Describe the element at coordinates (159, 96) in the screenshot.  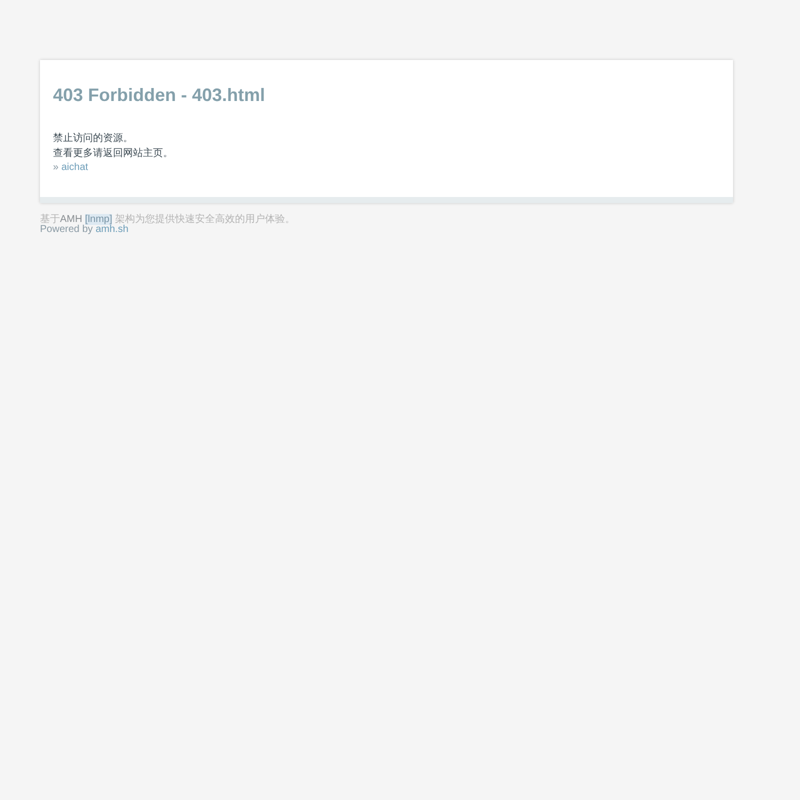
I see `page-title: 403 Forbidden - 403.html` at that location.